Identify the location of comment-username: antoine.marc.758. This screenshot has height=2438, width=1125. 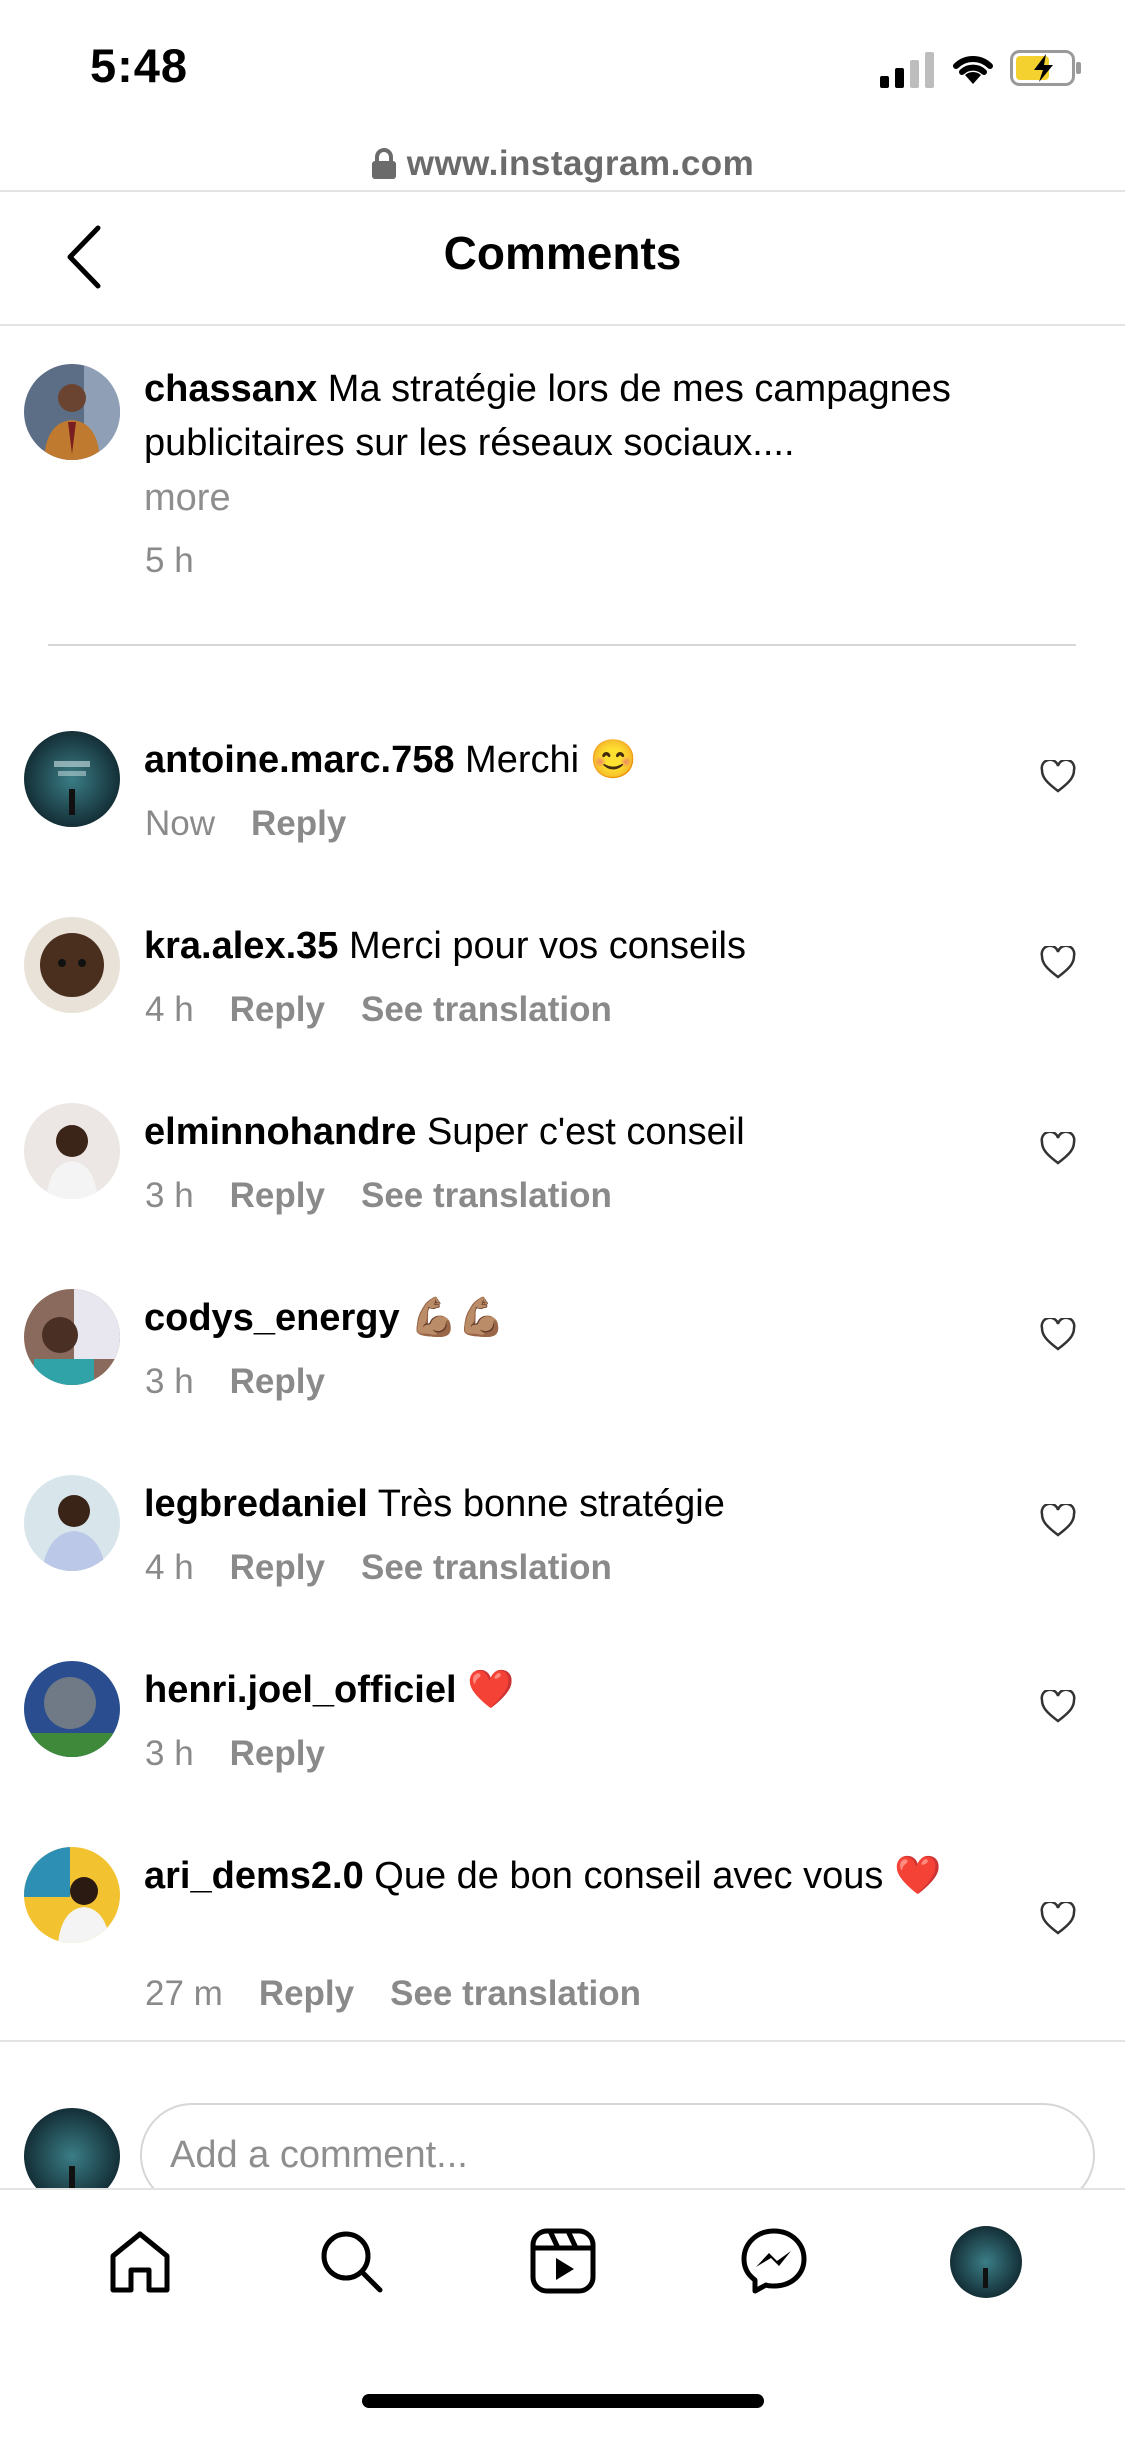
(299, 760).